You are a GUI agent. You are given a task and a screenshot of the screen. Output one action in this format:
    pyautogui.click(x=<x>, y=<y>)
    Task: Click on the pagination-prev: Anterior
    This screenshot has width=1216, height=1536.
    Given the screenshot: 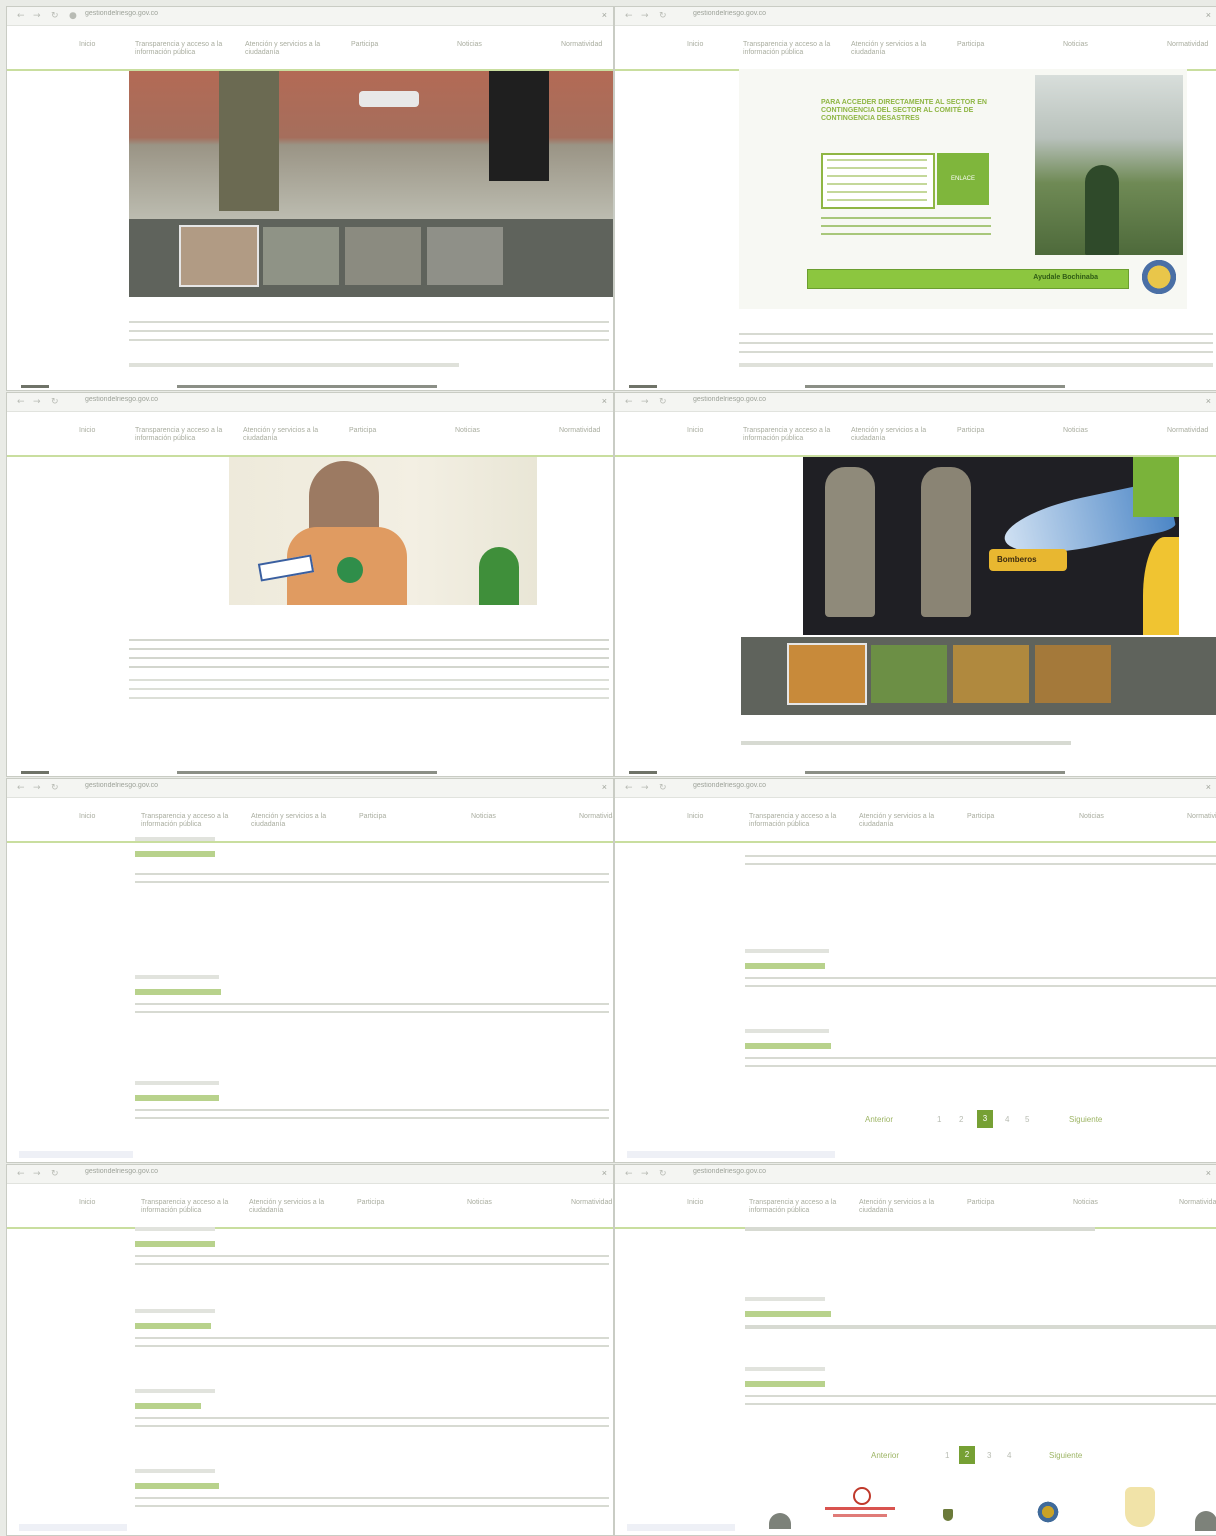 What is the action you would take?
    pyautogui.click(x=879, y=1119)
    